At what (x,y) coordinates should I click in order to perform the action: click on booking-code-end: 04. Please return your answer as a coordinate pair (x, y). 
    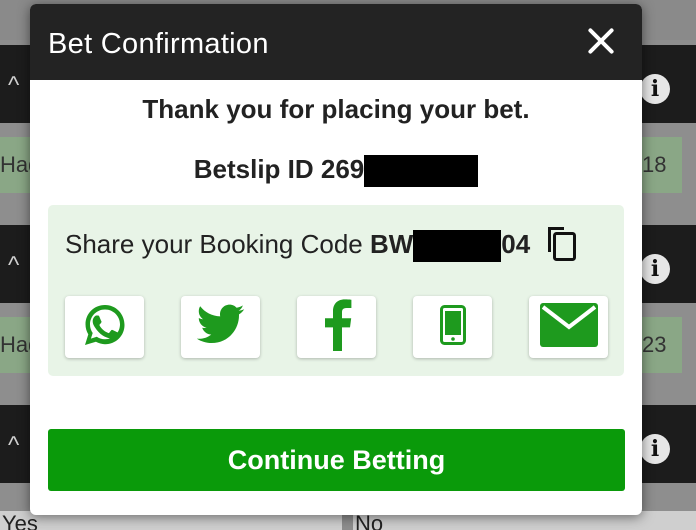
    Looking at the image, I should click on (516, 244).